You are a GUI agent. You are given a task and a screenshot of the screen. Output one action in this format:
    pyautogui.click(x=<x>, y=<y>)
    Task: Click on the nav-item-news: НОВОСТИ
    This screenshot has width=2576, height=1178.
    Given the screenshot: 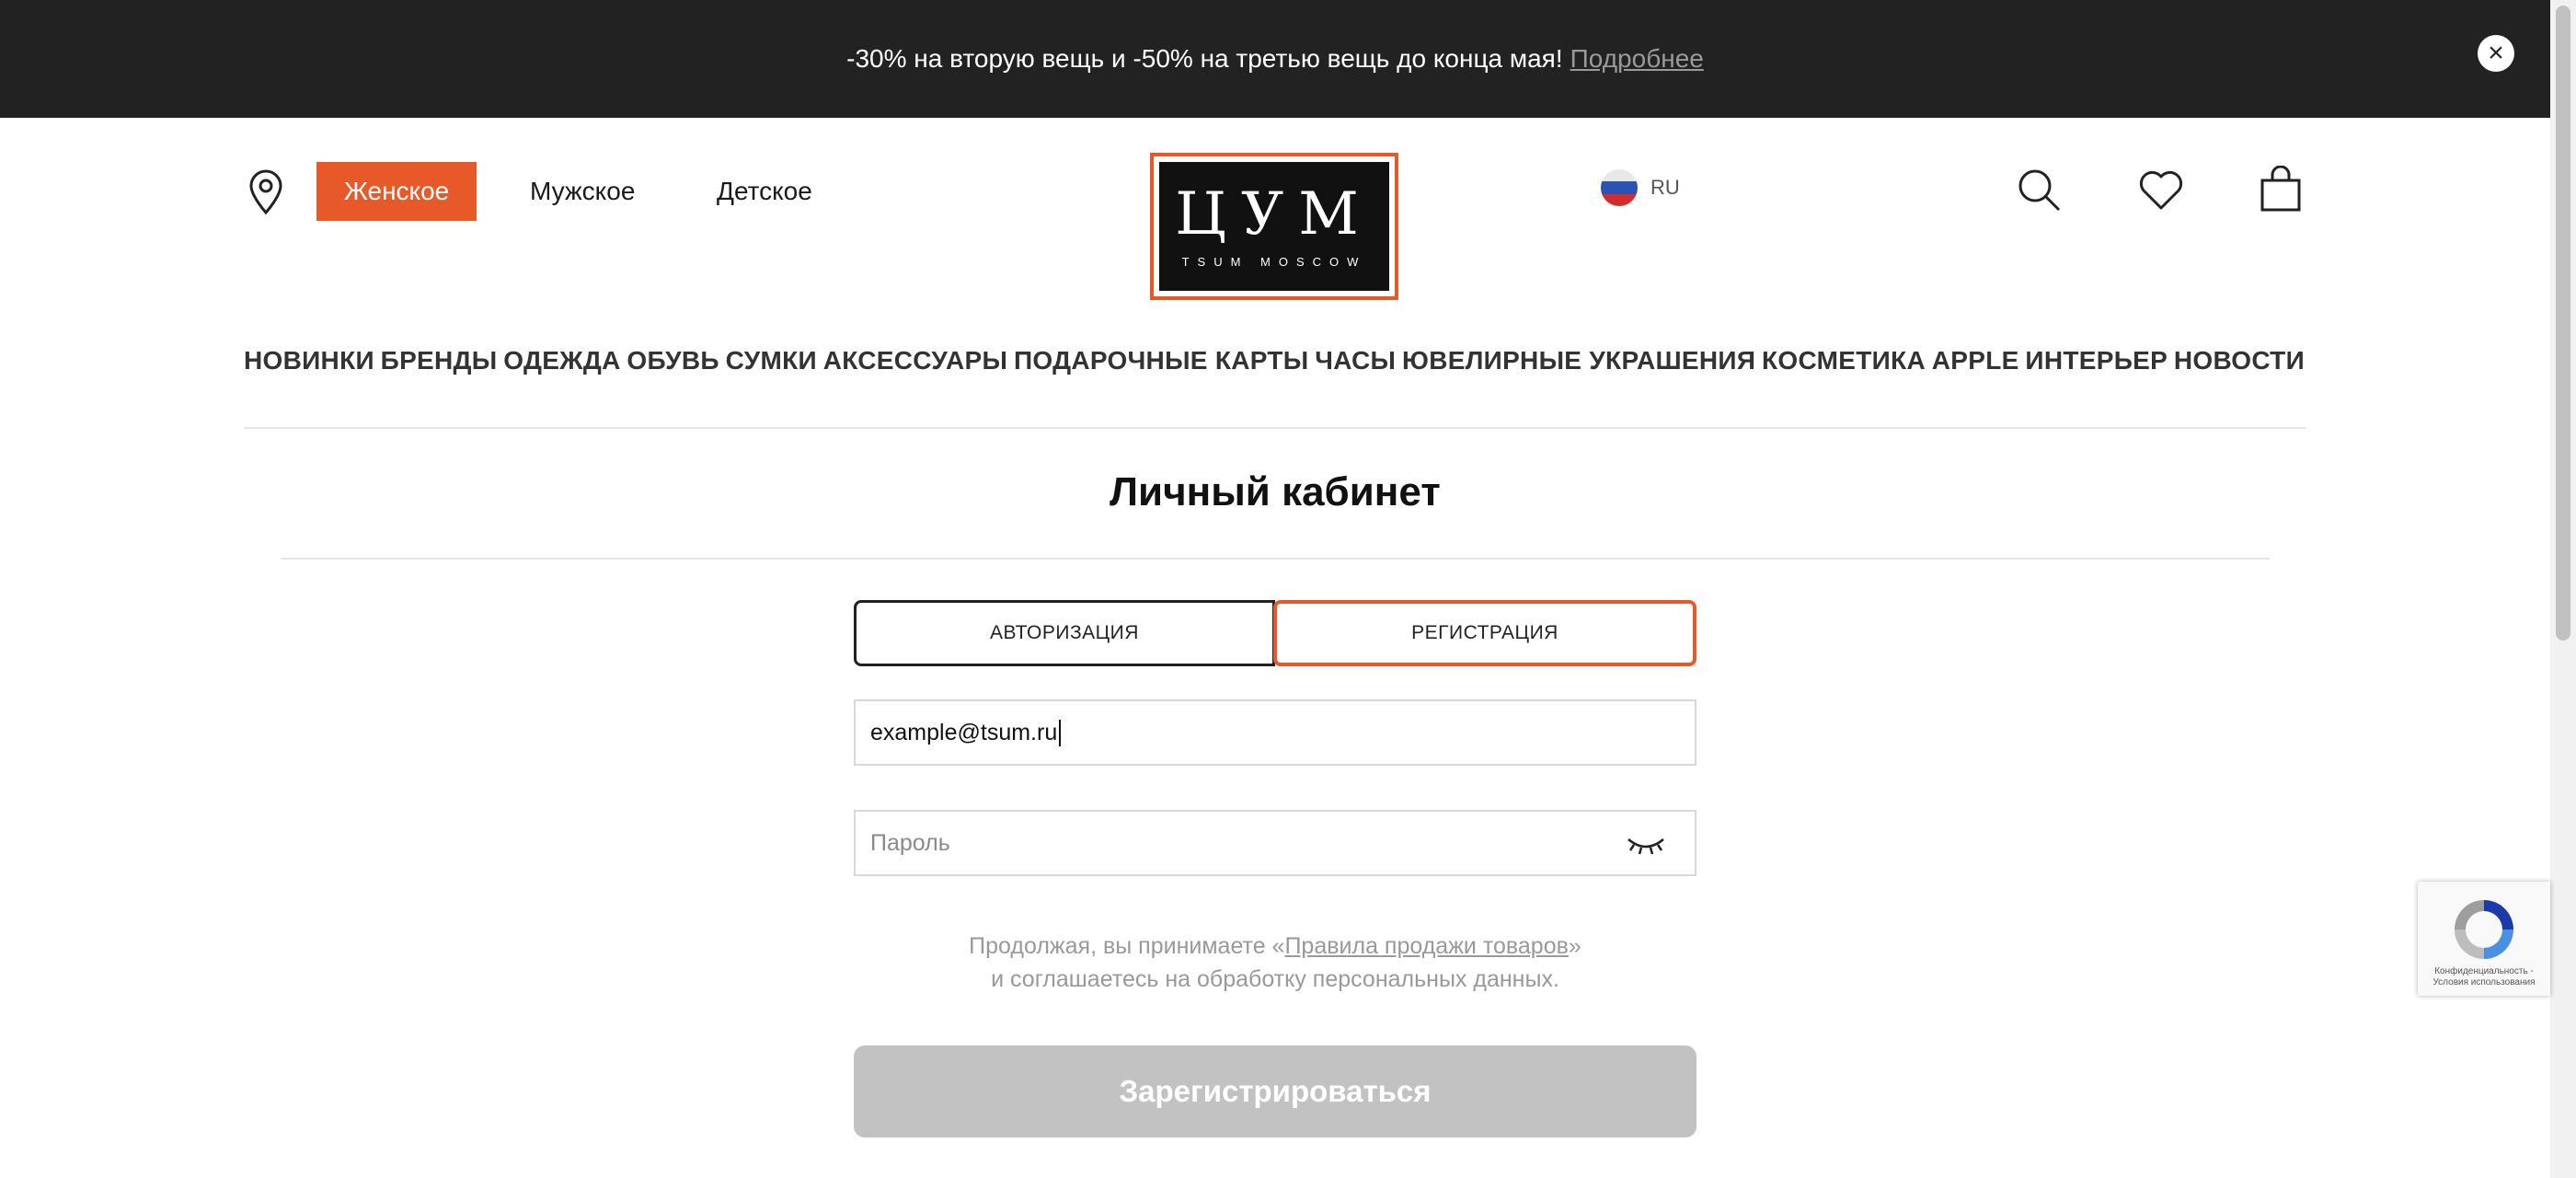 What is the action you would take?
    pyautogui.click(x=2239, y=360)
    